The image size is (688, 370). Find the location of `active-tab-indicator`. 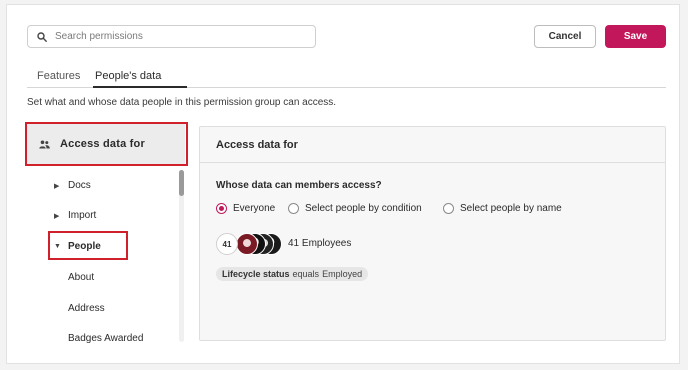

active-tab-indicator is located at coordinates (140, 87).